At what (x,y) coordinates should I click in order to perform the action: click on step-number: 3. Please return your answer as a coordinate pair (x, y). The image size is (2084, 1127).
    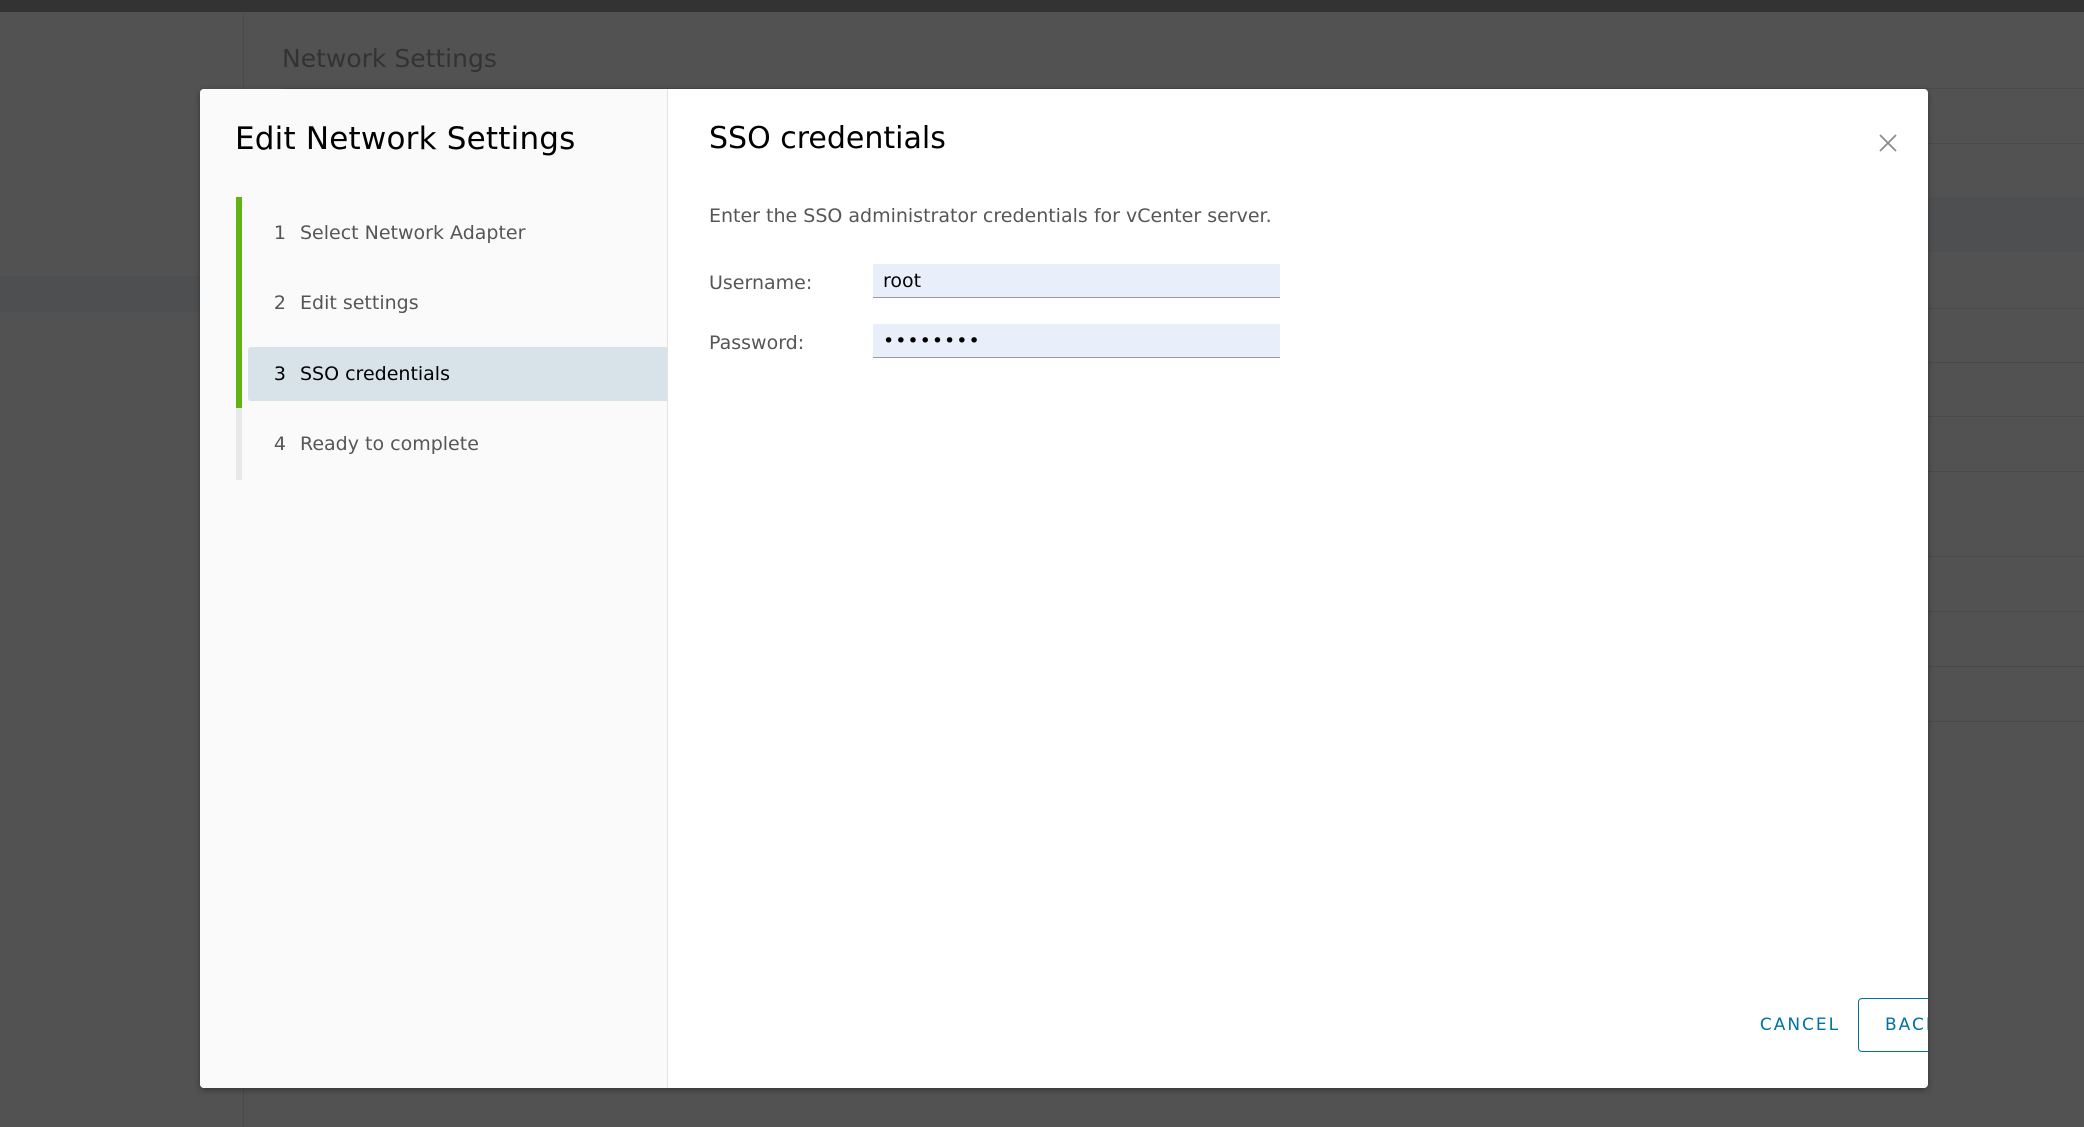
    Looking at the image, I should click on (279, 374).